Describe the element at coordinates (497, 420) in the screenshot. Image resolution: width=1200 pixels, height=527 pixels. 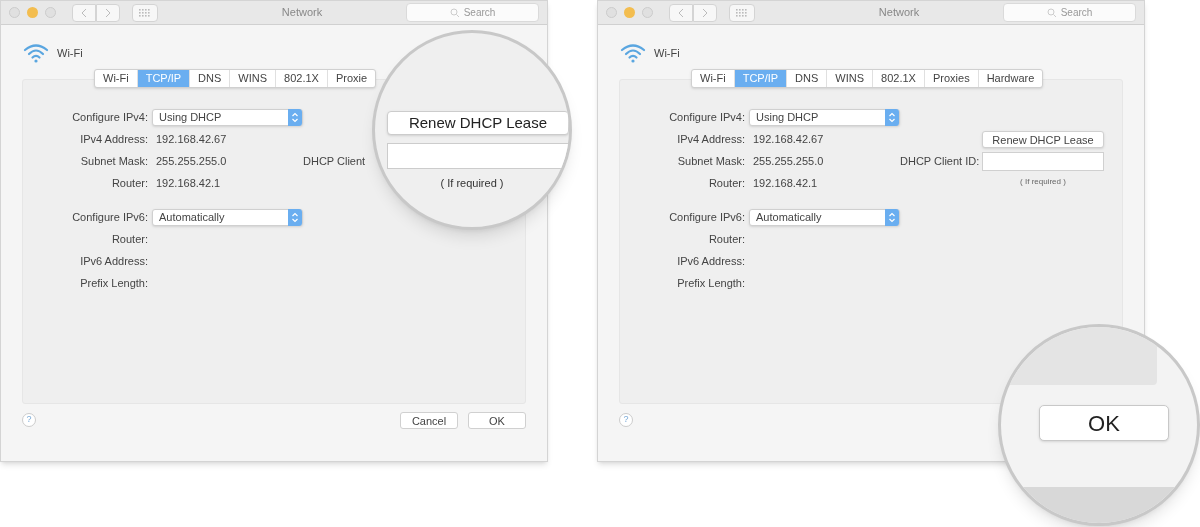
I see `dialog-button: OK` at that location.